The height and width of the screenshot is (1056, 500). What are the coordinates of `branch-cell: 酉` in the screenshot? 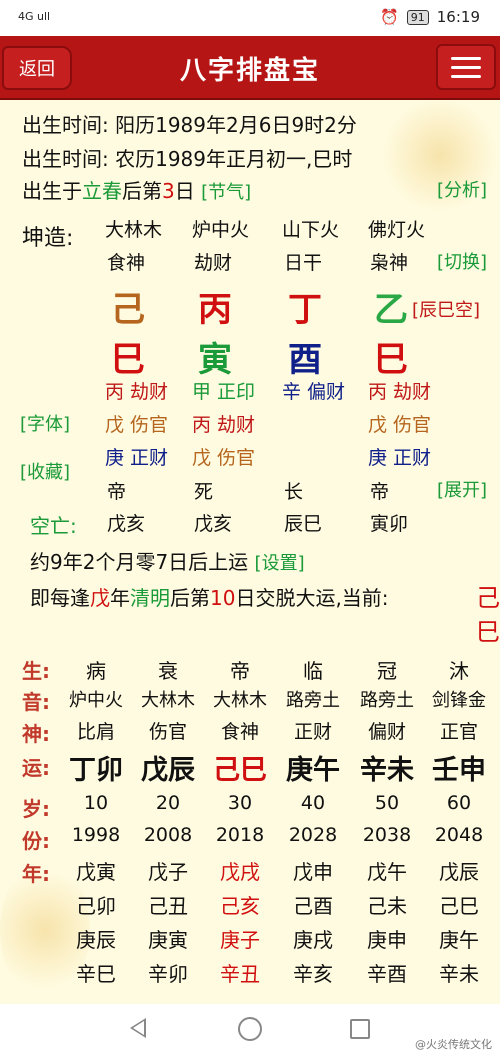 It's located at (305, 360).